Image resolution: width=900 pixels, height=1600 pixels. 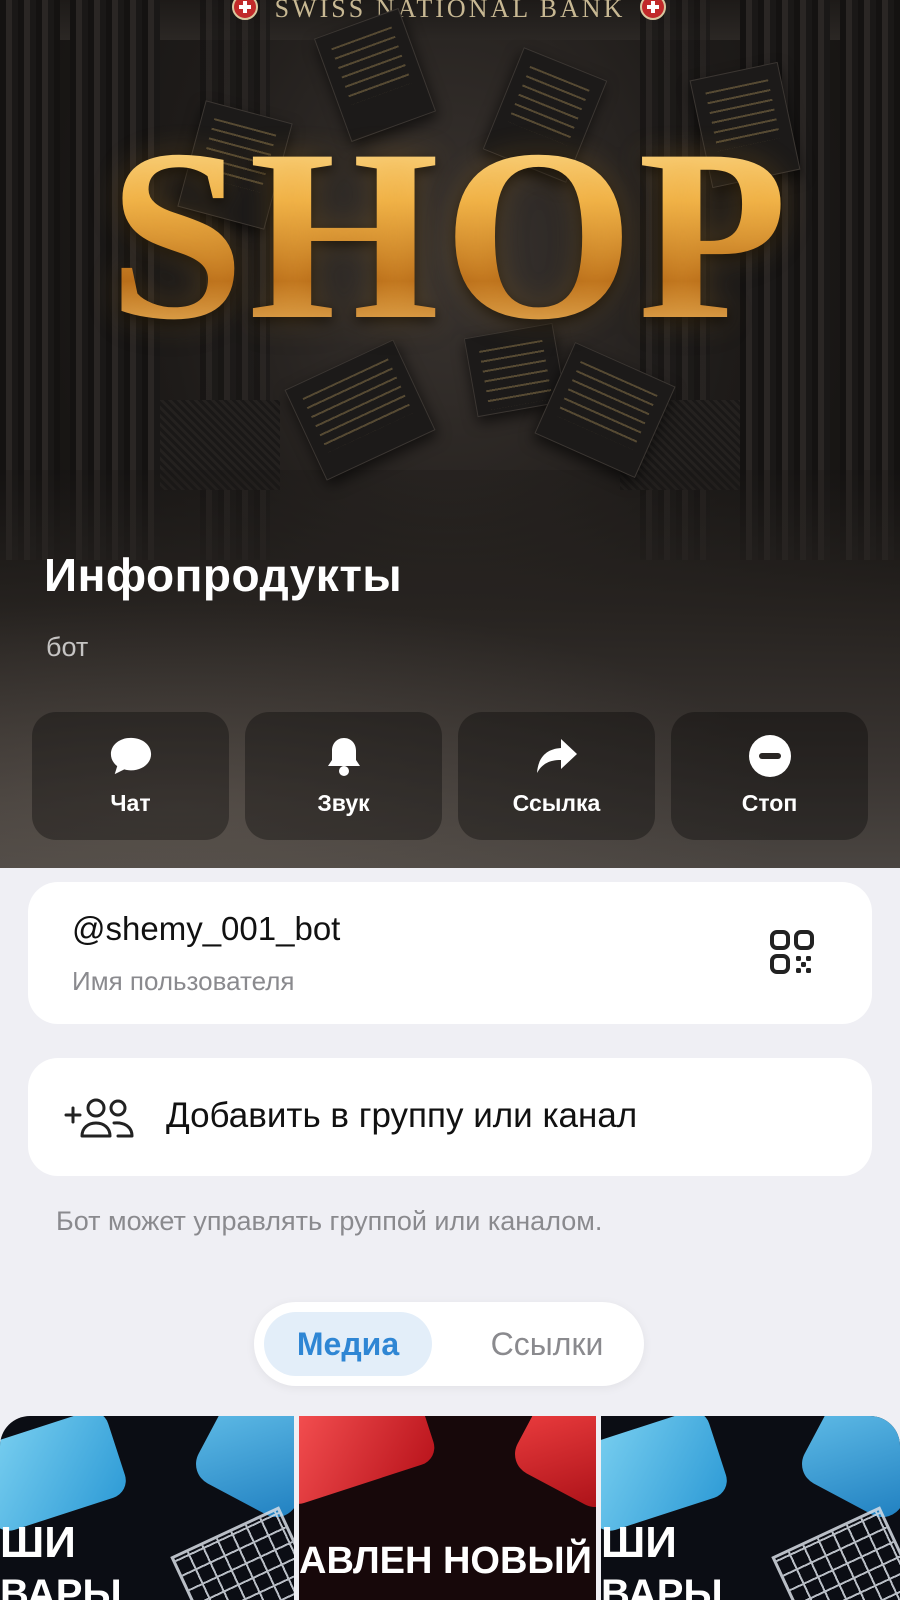 What do you see at coordinates (769, 802) in the screenshot?
I see `stop-button-label: Стоп` at bounding box center [769, 802].